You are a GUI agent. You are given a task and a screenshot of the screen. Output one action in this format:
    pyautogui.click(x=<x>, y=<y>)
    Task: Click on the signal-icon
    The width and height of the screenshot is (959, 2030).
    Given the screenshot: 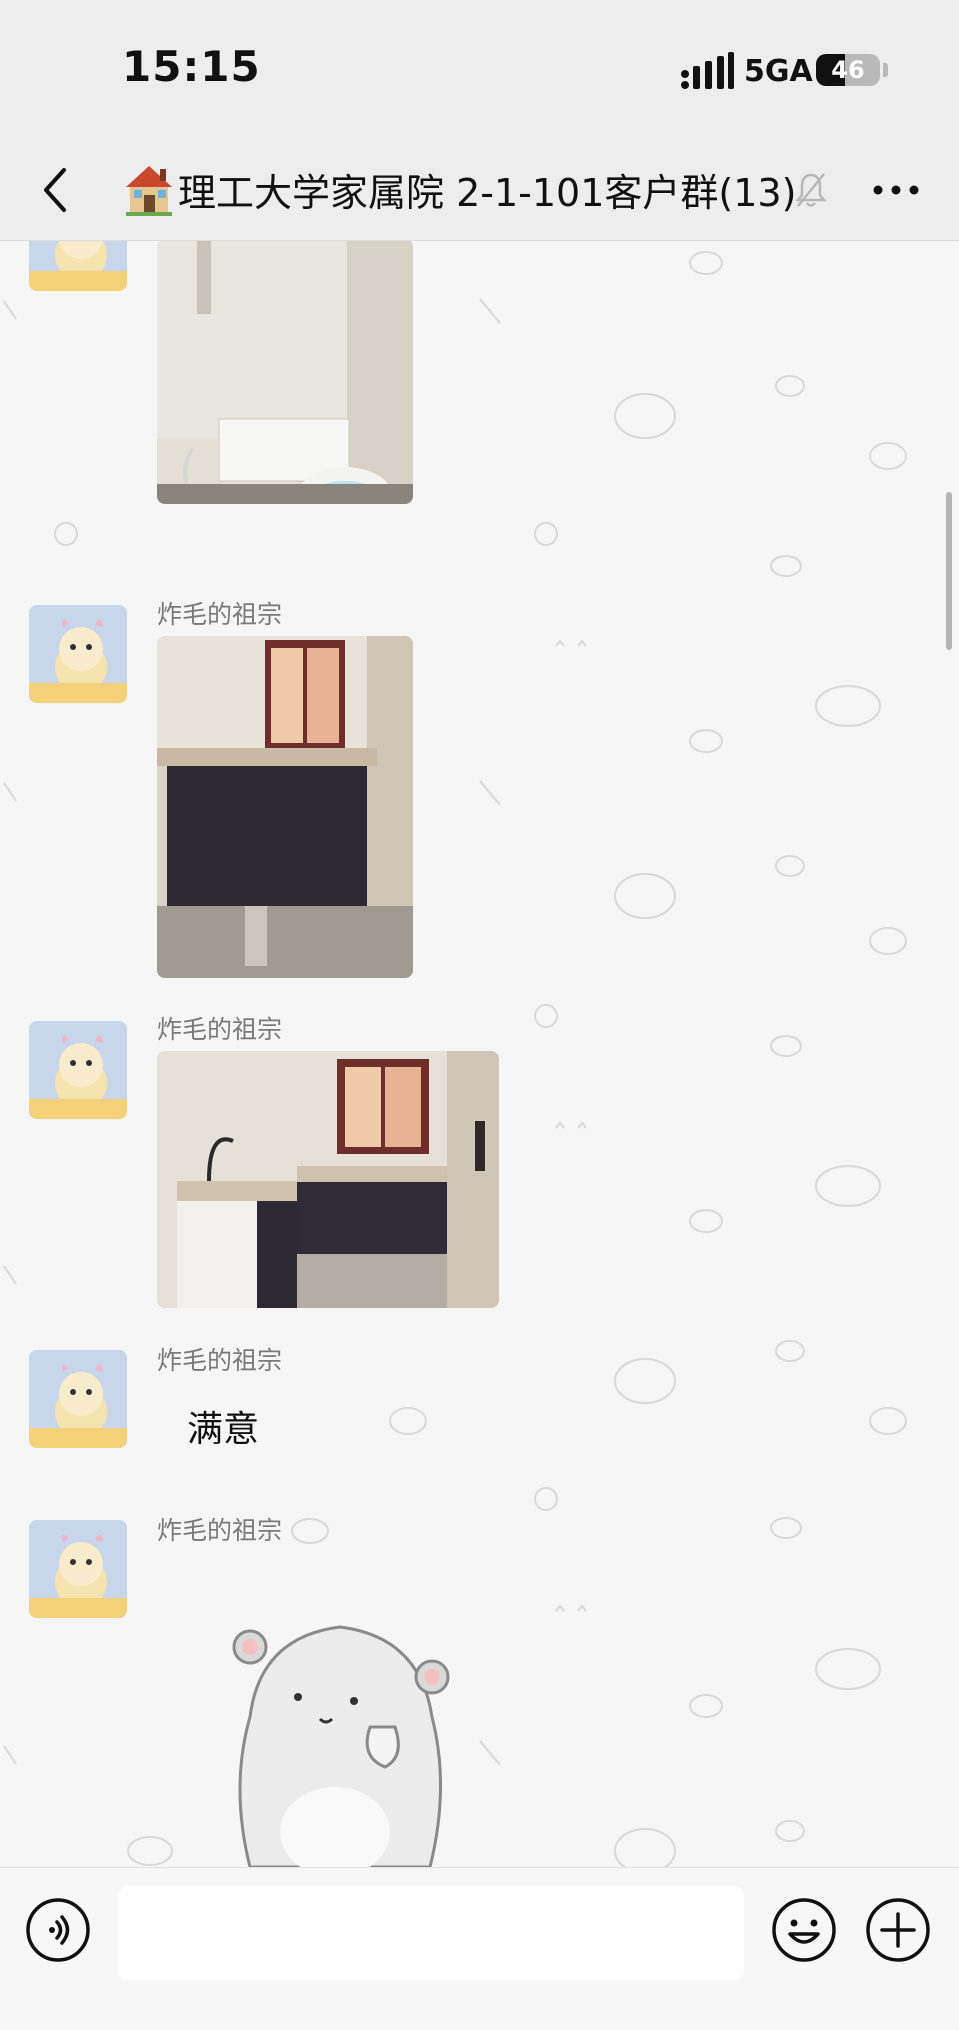 What is the action you would take?
    pyautogui.click(x=707, y=70)
    